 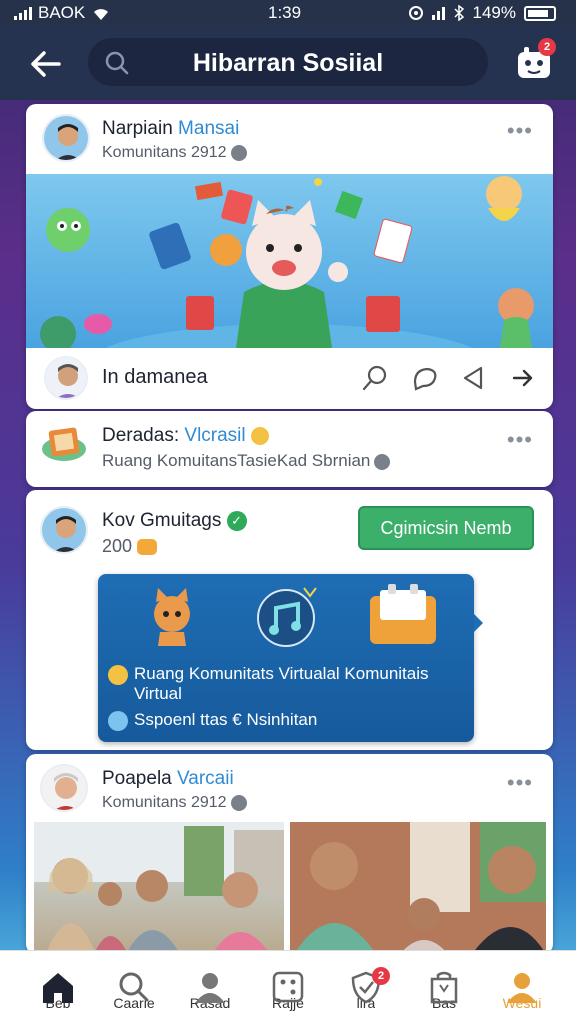 What do you see at coordinates (130, 546) in the screenshot?
I see `post-subtitle: 200` at bounding box center [130, 546].